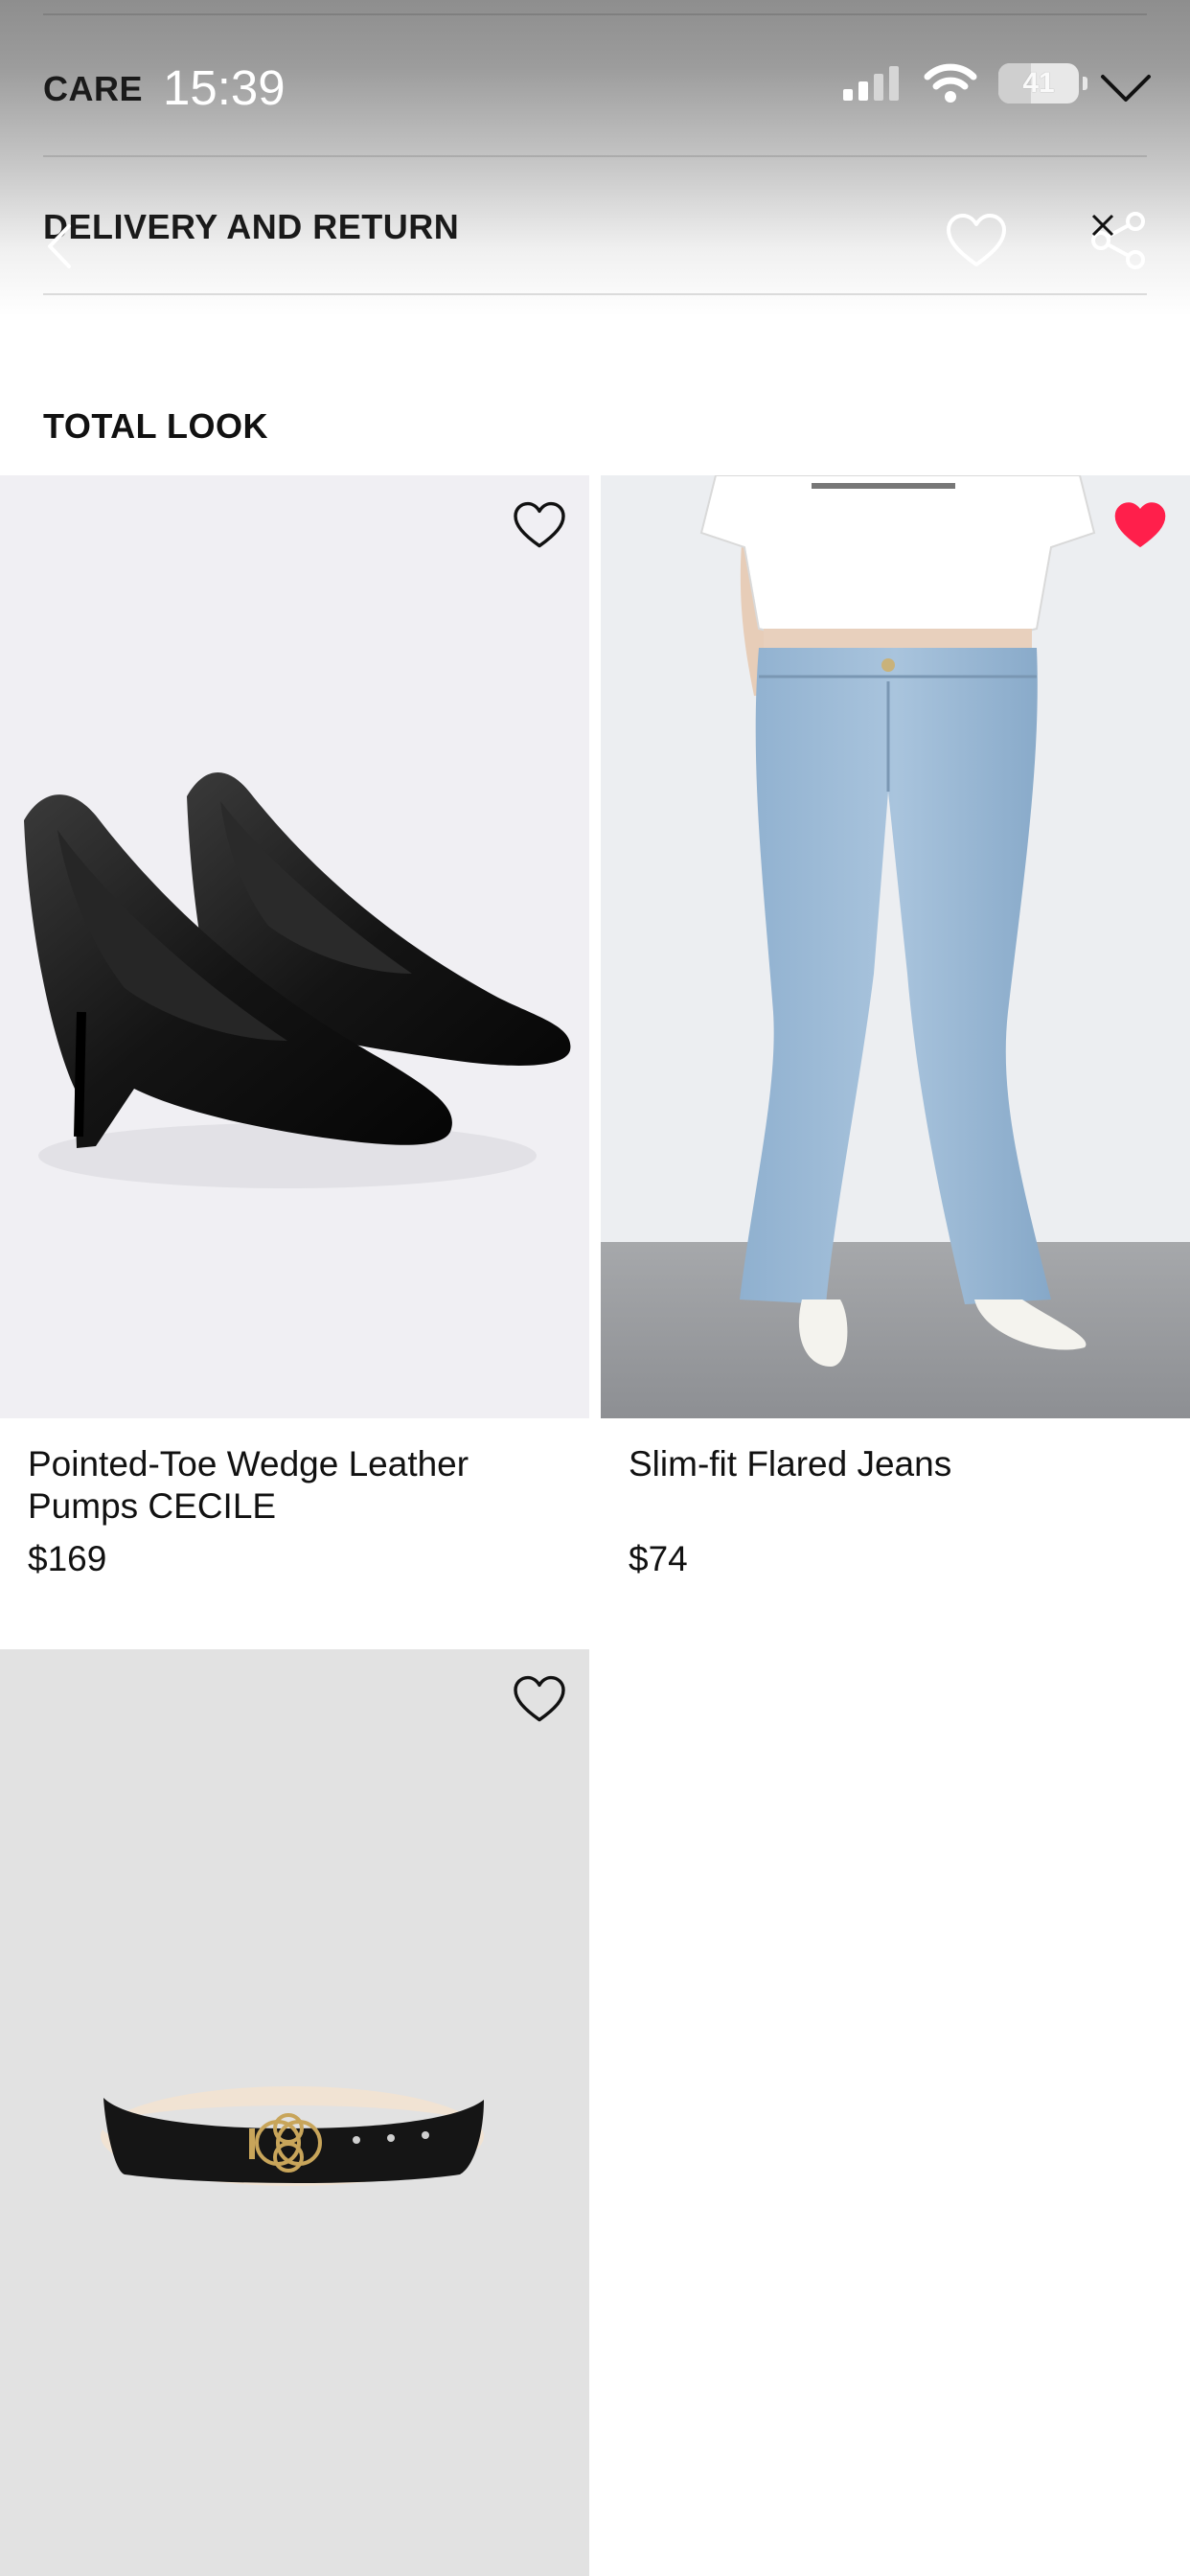 Image resolution: width=1190 pixels, height=2576 pixels. I want to click on battery-indicator: 41, so click(1038, 83).